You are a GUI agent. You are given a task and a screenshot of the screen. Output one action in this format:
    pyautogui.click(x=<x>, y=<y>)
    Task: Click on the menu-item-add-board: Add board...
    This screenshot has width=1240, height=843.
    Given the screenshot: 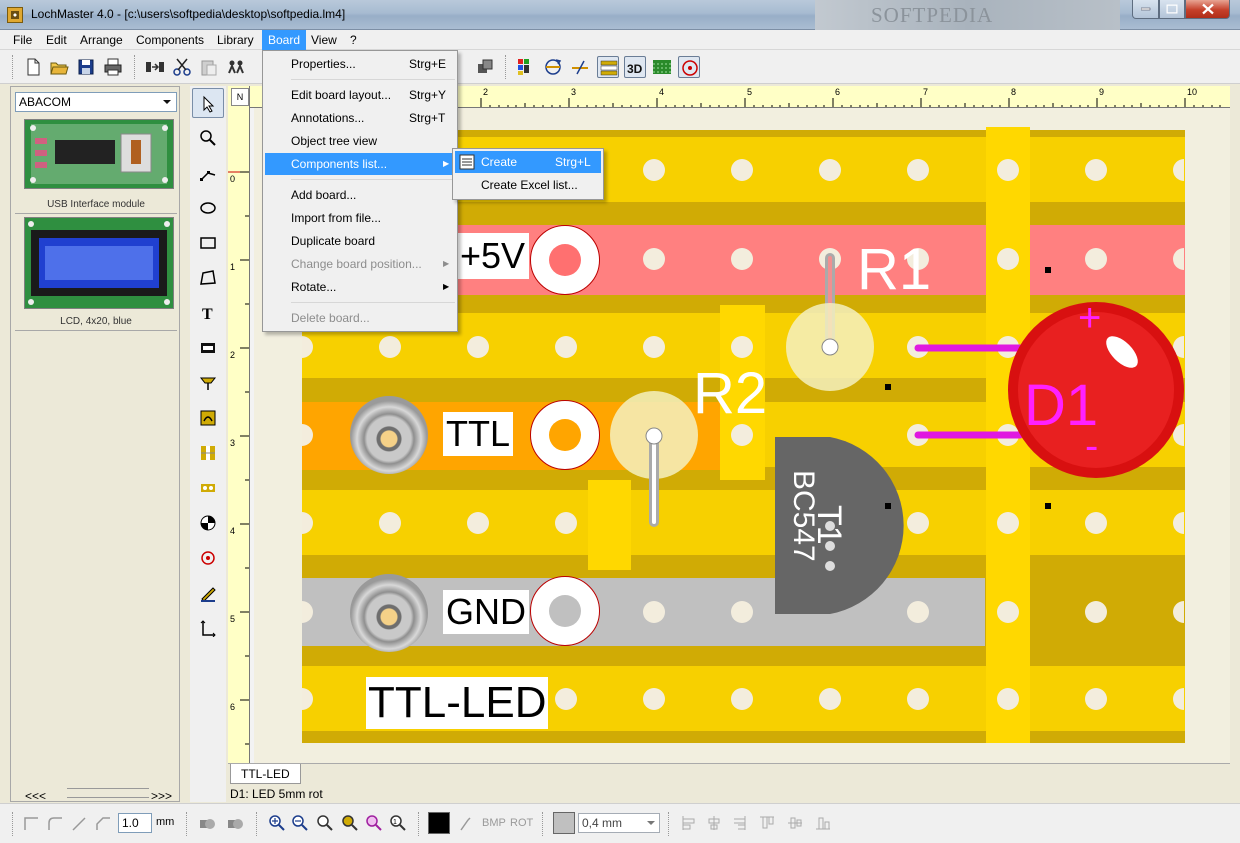 What is the action you would take?
    pyautogui.click(x=360, y=195)
    